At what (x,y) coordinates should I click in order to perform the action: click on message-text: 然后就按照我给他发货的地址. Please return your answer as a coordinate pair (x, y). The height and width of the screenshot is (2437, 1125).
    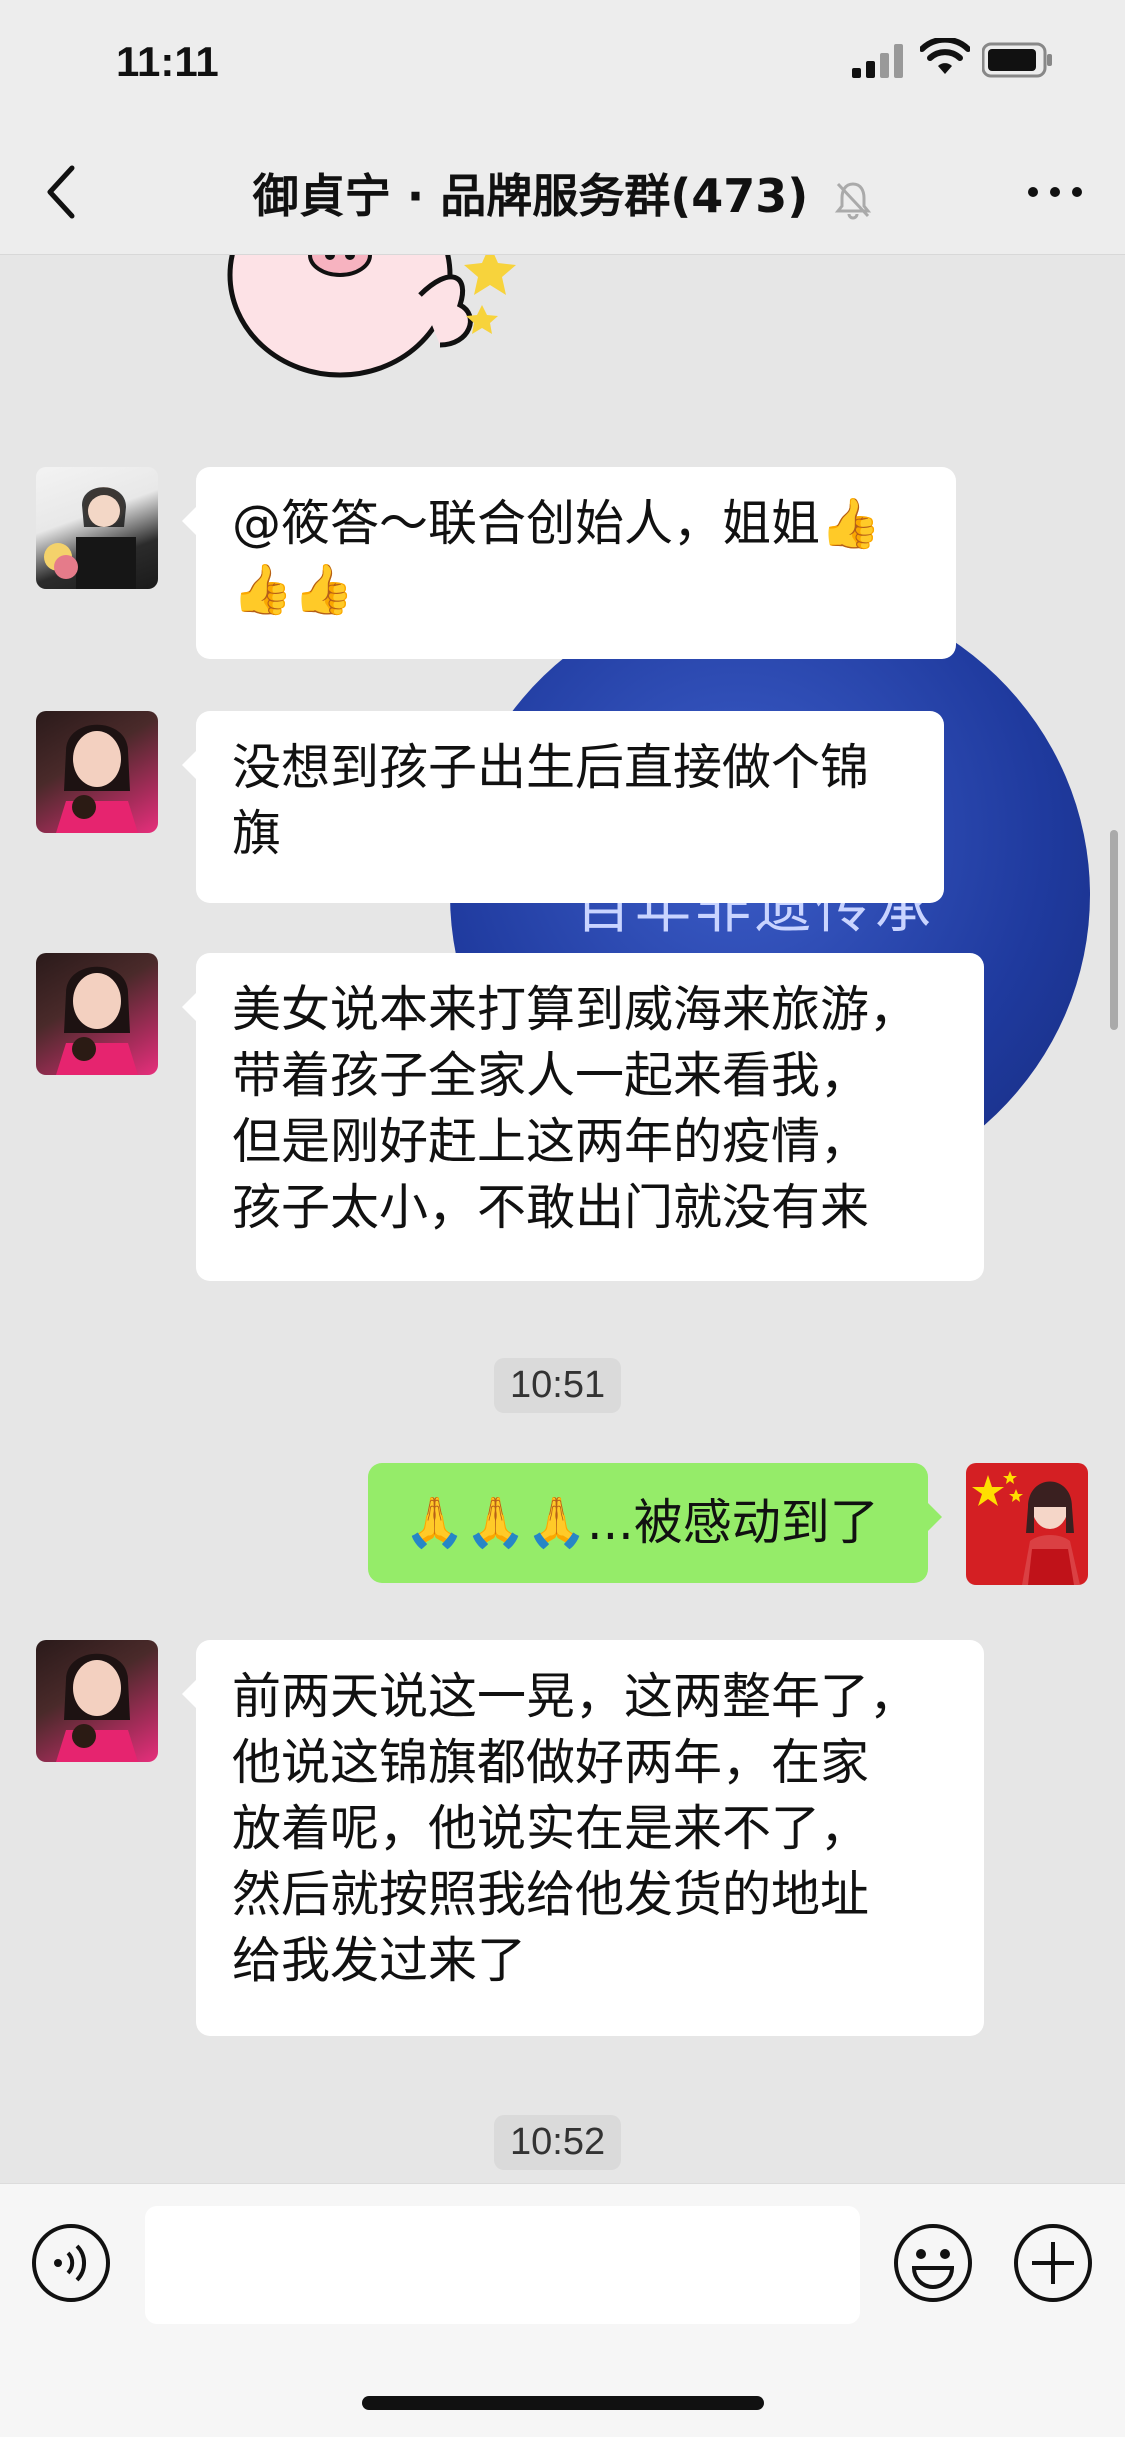
    Looking at the image, I should click on (551, 1894).